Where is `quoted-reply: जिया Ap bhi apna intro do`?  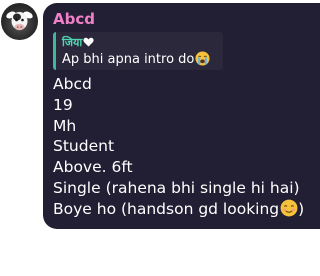 quoted-reply: जिया Ap bhi apna intro do is located at coordinates (138, 51).